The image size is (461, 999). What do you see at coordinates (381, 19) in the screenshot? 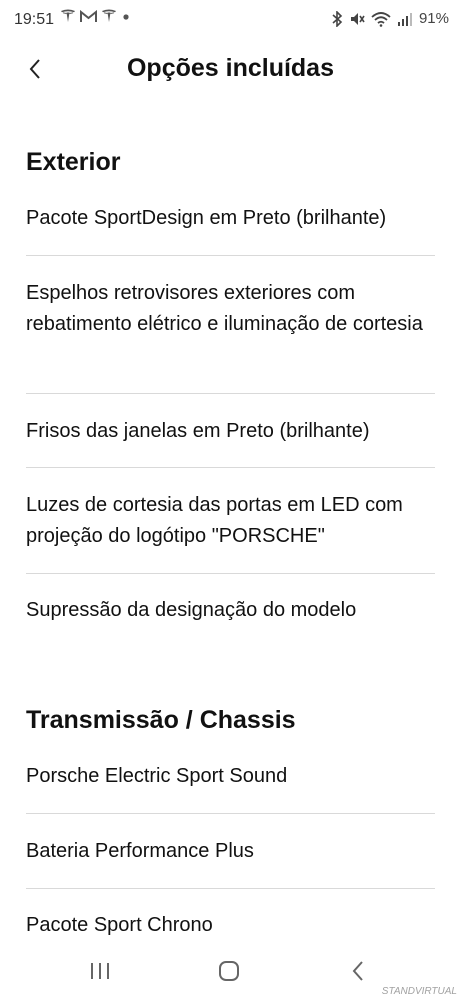
I see `wifi-icon` at bounding box center [381, 19].